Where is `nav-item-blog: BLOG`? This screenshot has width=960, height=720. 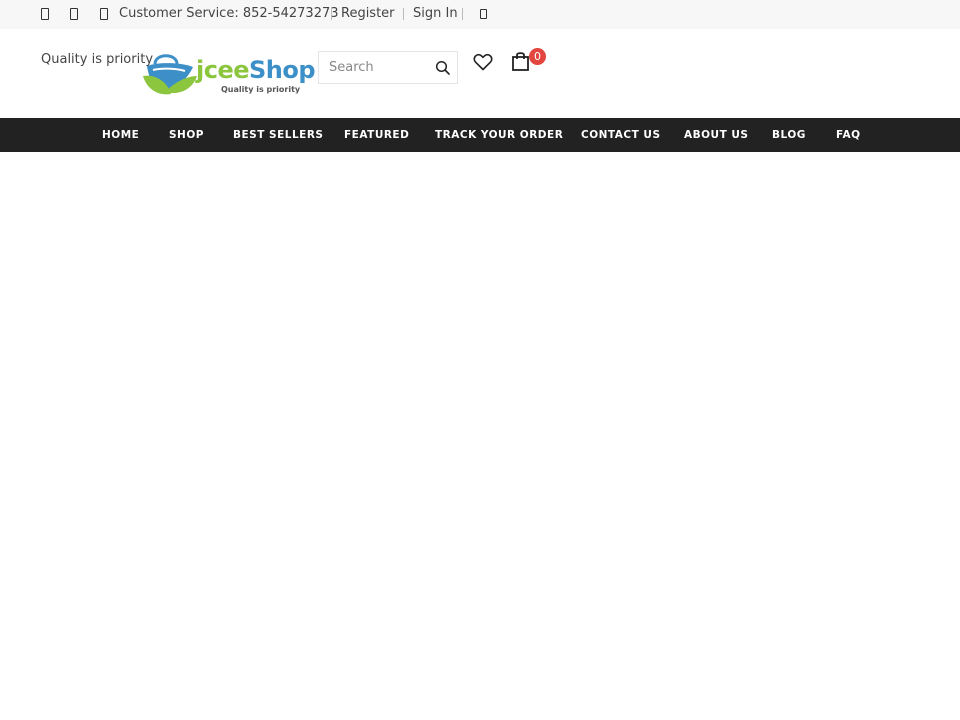
nav-item-blog: BLOG is located at coordinates (789, 135).